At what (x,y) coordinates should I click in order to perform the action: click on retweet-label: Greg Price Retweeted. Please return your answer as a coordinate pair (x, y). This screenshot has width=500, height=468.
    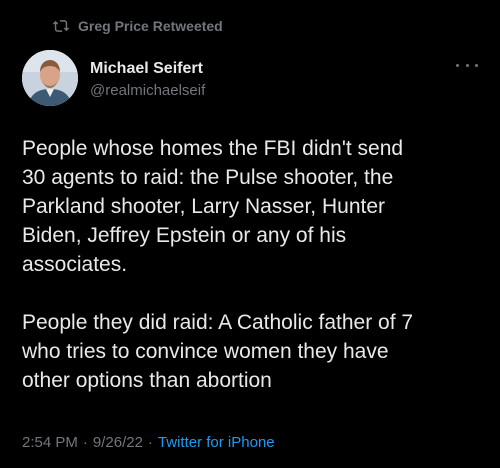
    Looking at the image, I should click on (150, 26).